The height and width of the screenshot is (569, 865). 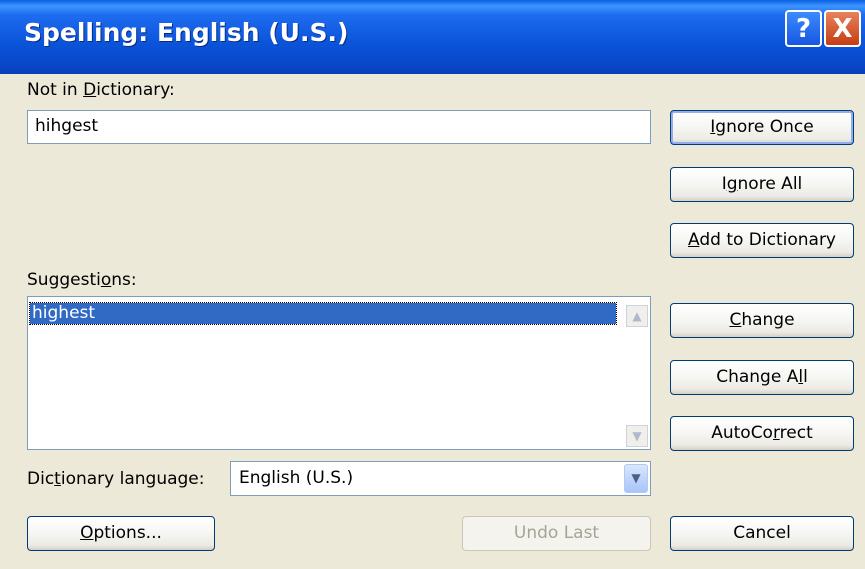 I want to click on not-in-dictionary-label: Not in Dictionary:, so click(x=101, y=90).